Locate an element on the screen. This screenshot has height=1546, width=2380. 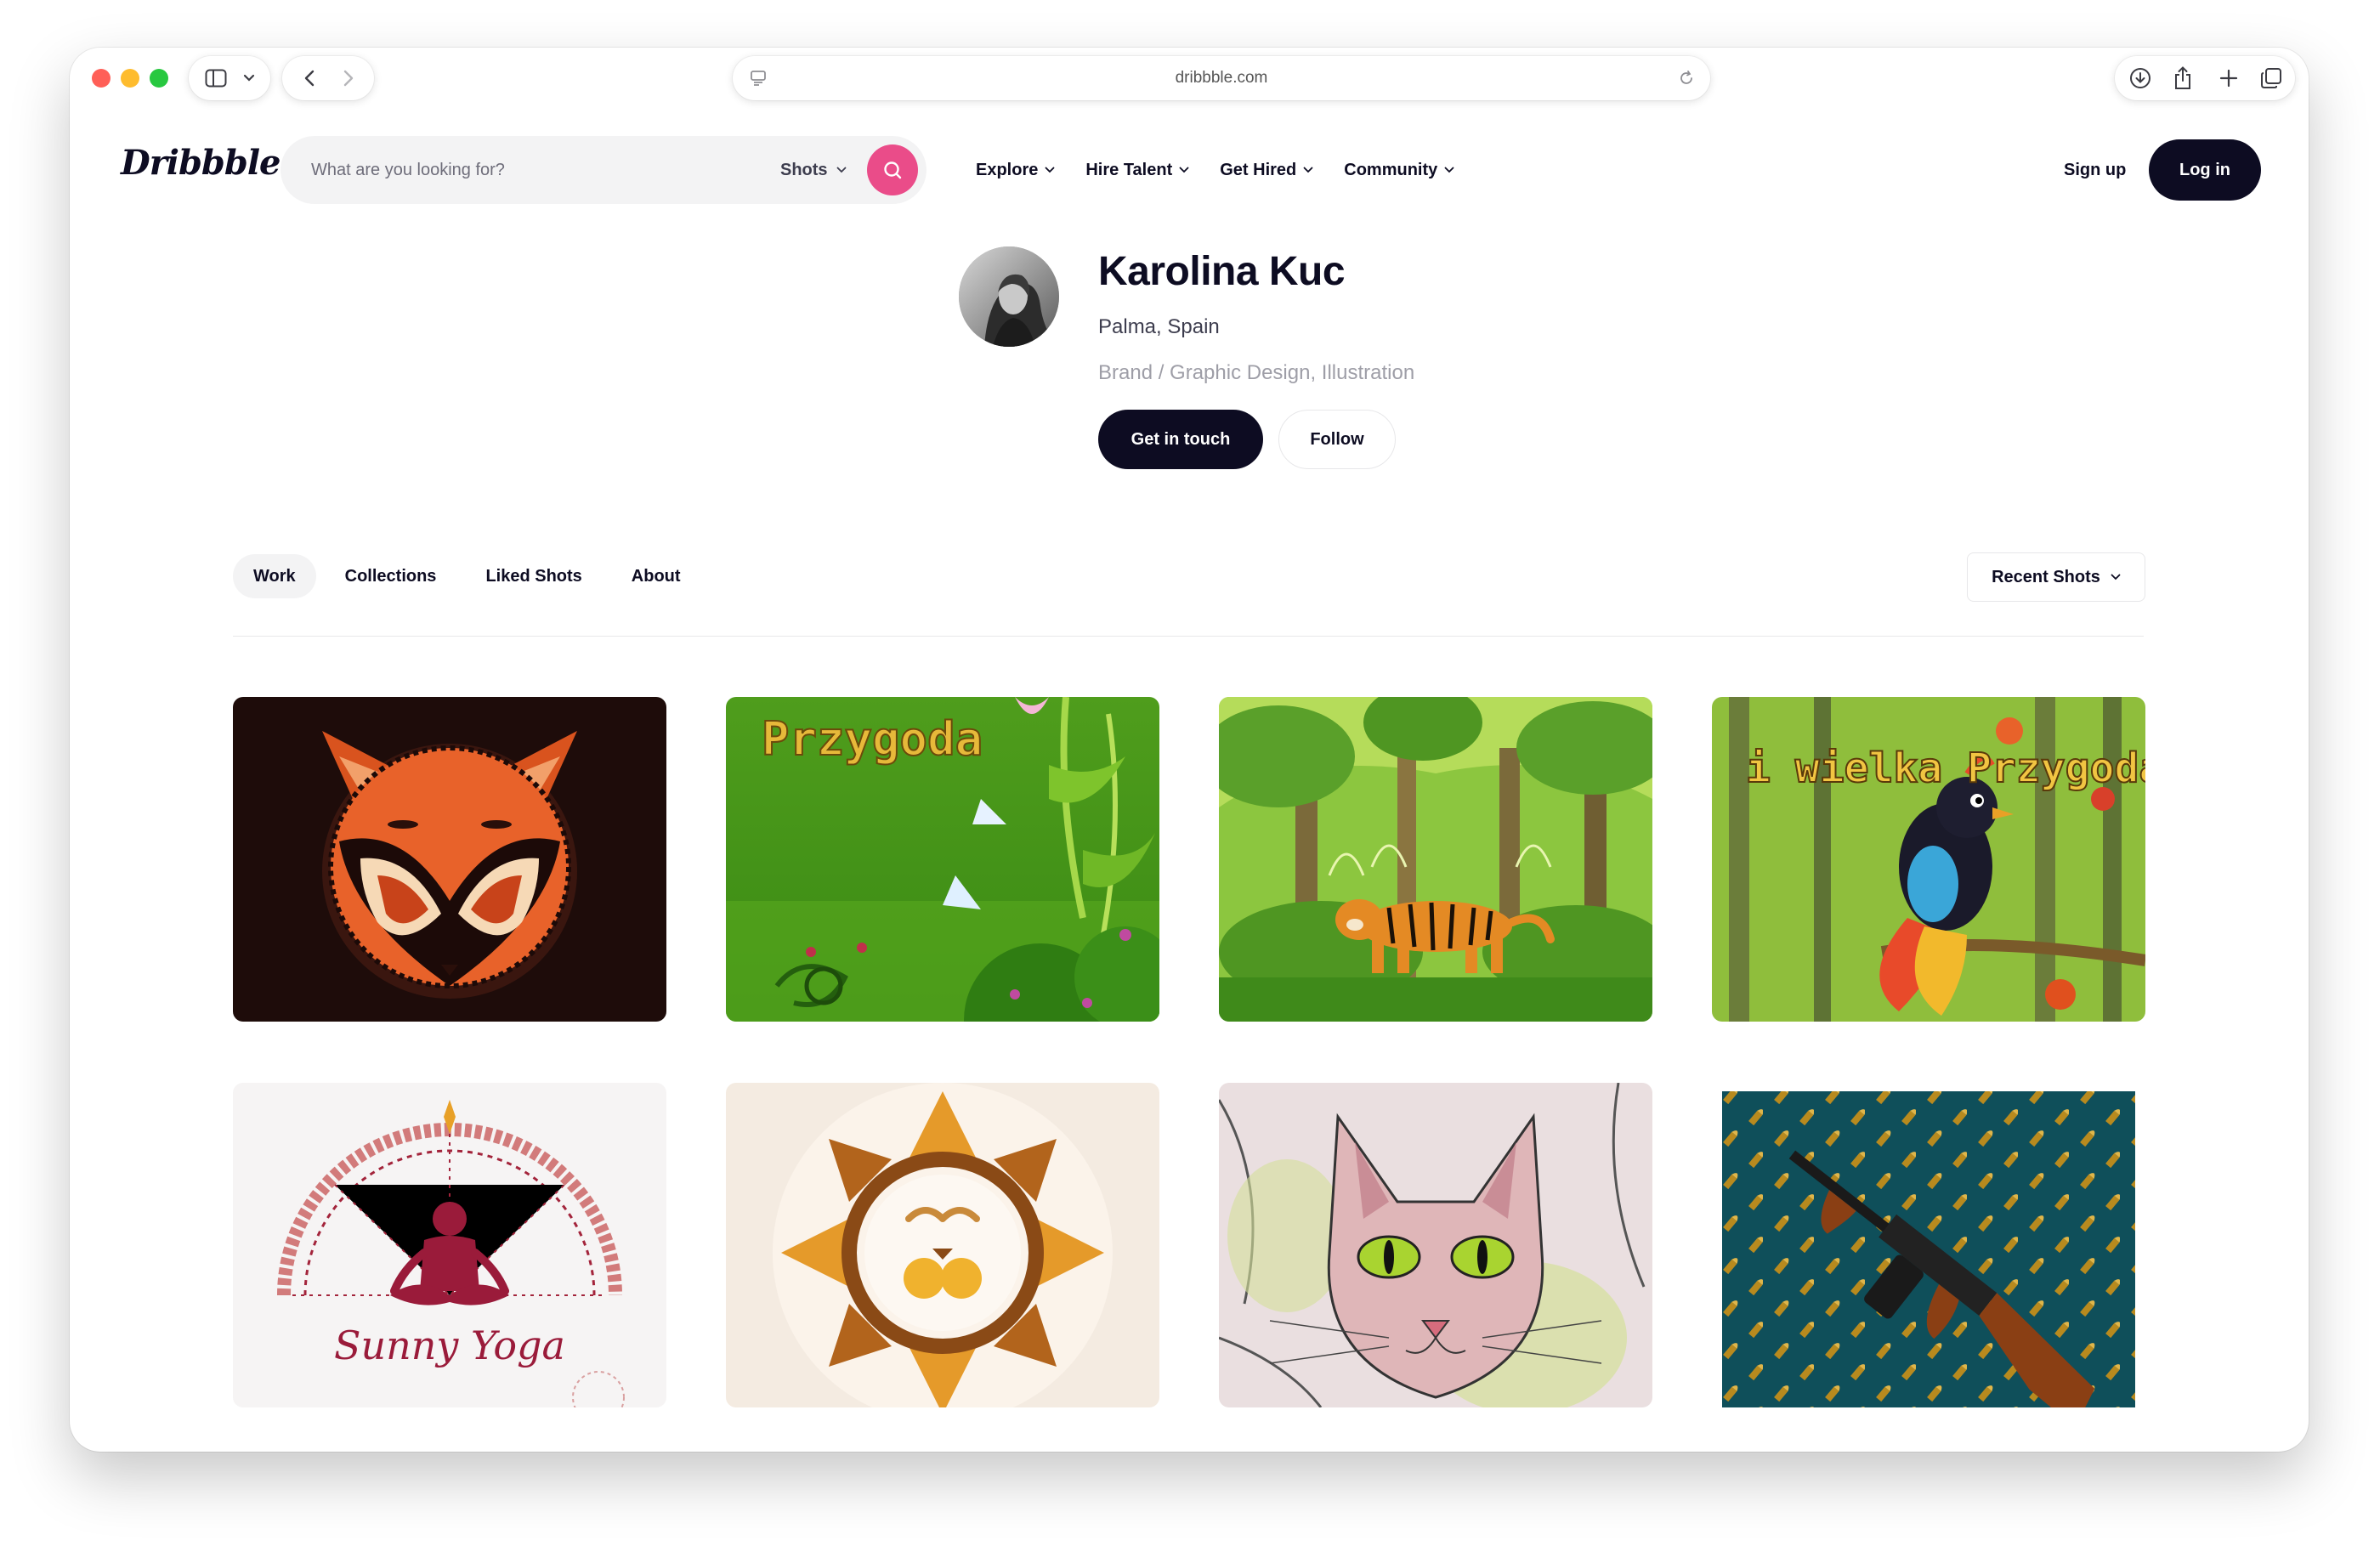
get-in-touch-button: Get in touch is located at coordinates (1180, 439).